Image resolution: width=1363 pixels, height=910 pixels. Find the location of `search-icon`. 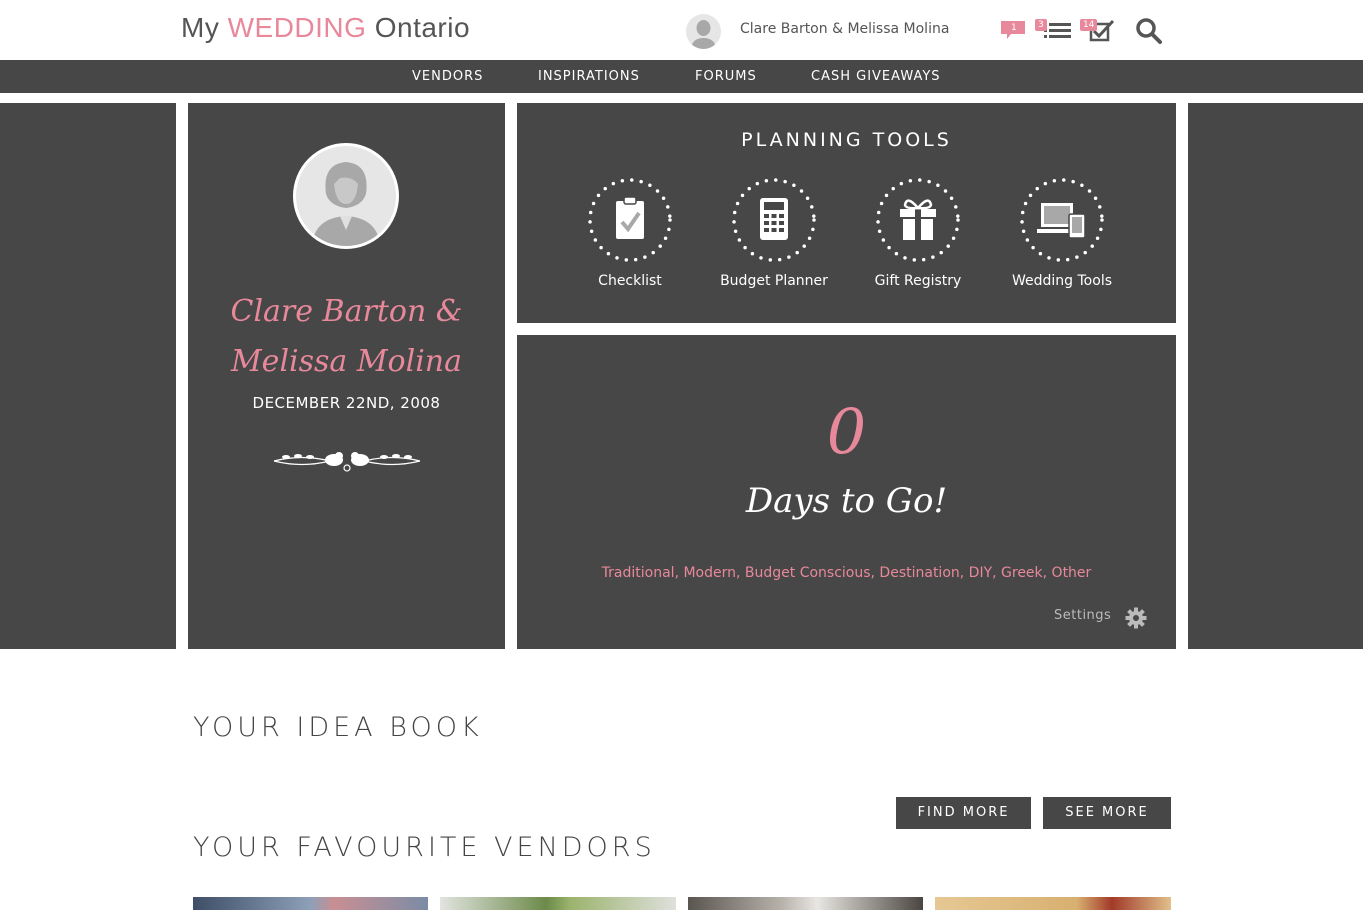

search-icon is located at coordinates (1149, 33).